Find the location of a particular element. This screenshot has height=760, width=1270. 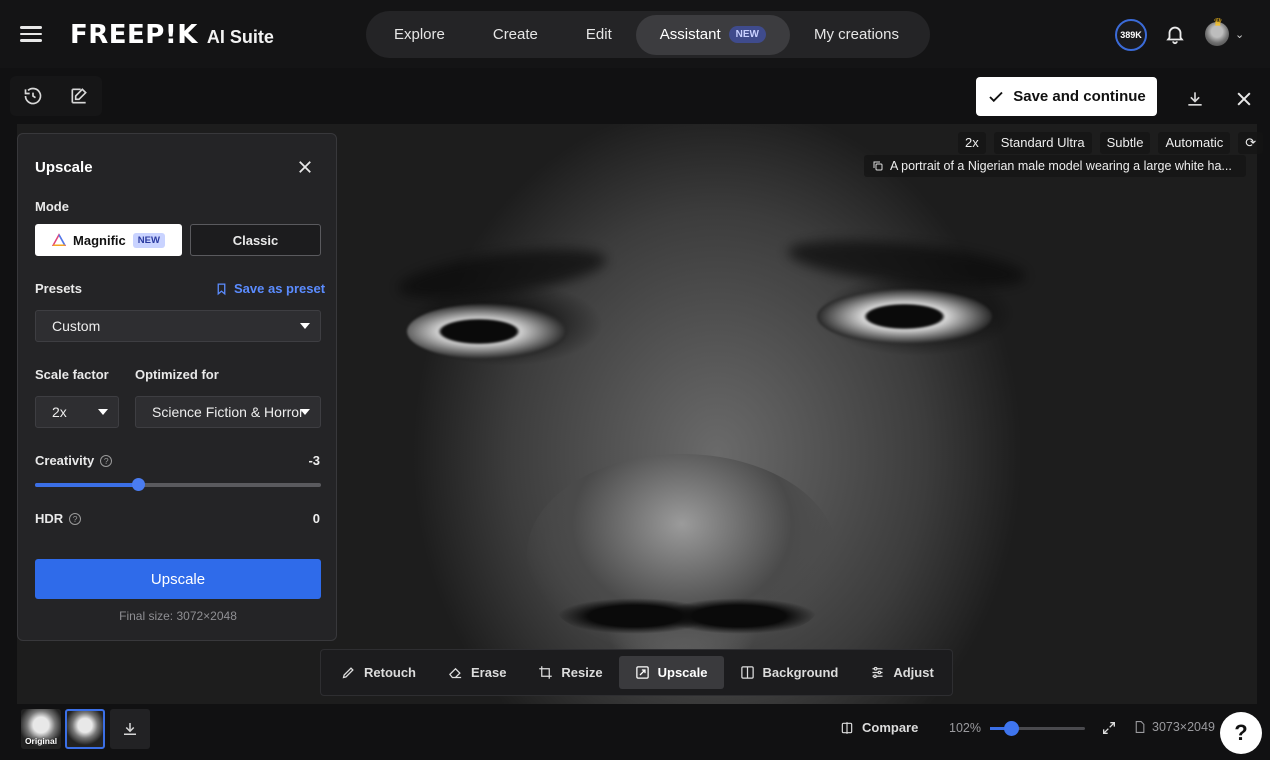

tool-resize-label: Resize is located at coordinates (582, 672).